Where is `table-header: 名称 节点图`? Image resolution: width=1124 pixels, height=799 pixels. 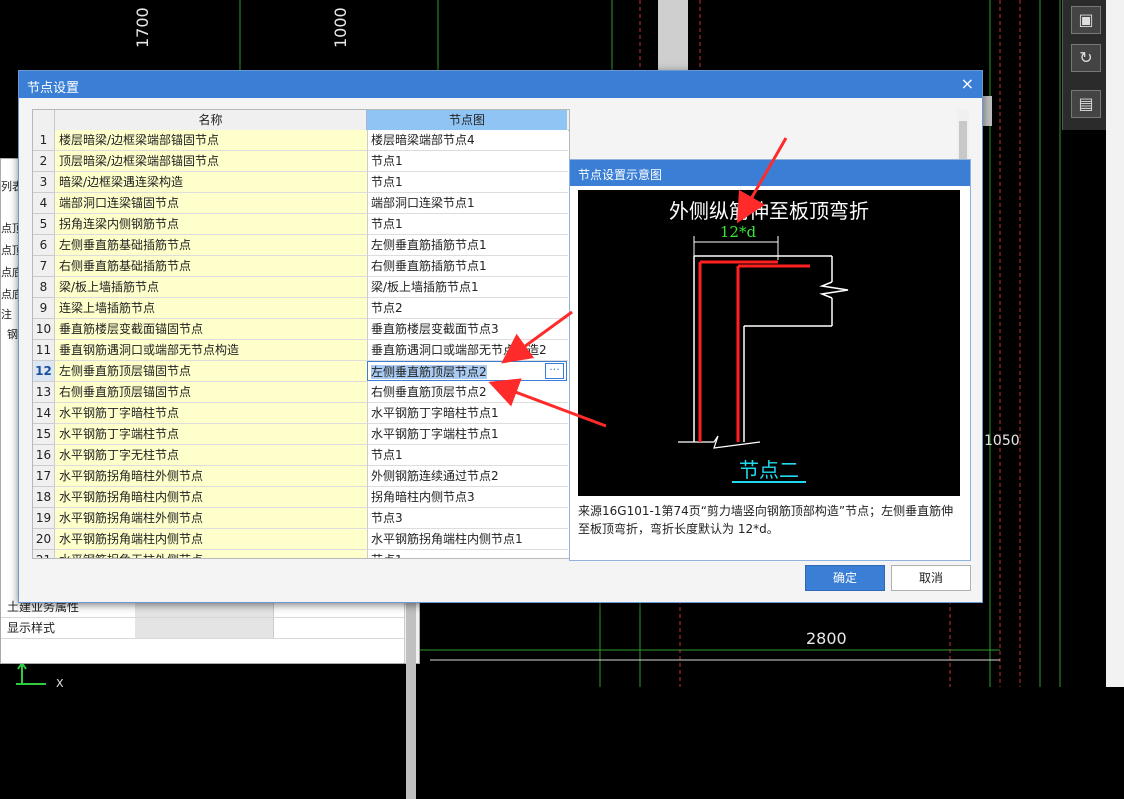 table-header: 名称 节点图 is located at coordinates (301, 120).